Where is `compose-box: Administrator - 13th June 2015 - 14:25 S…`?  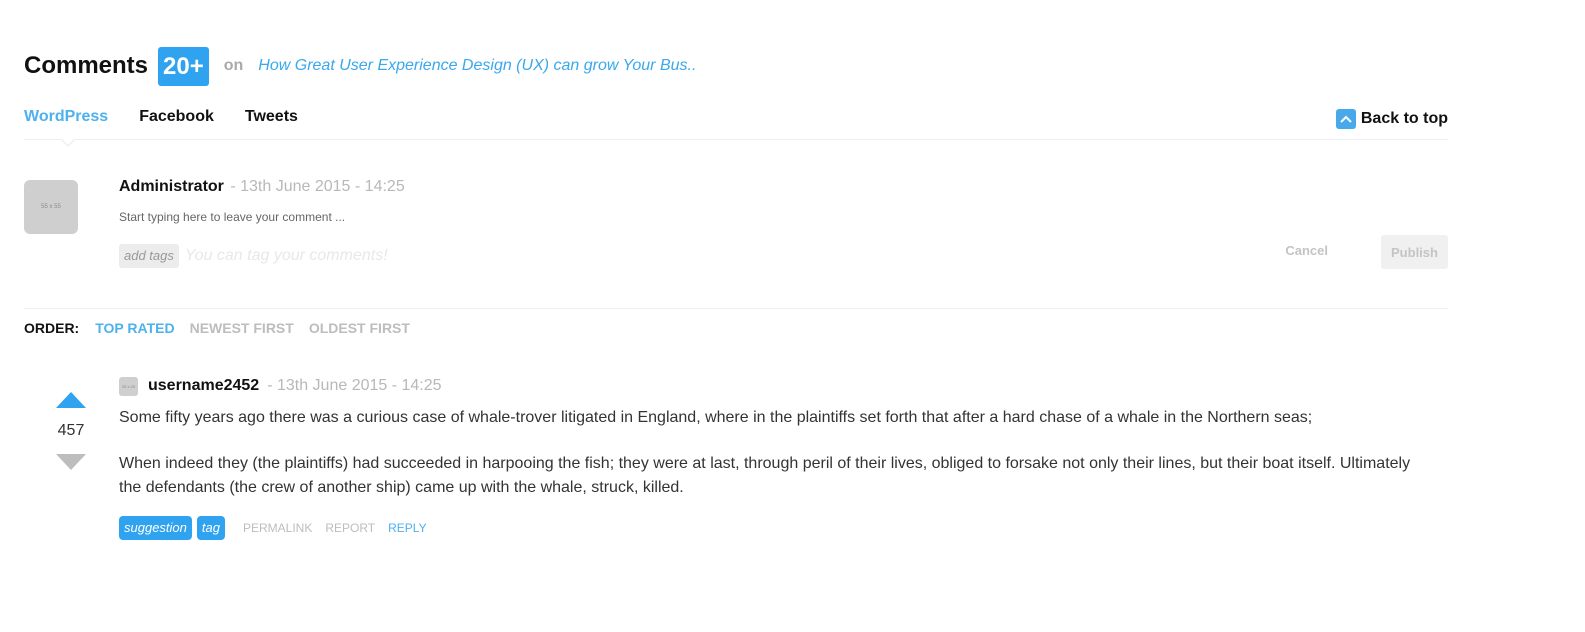 compose-box: Administrator - 13th June 2015 - 14:25 S… is located at coordinates (783, 223).